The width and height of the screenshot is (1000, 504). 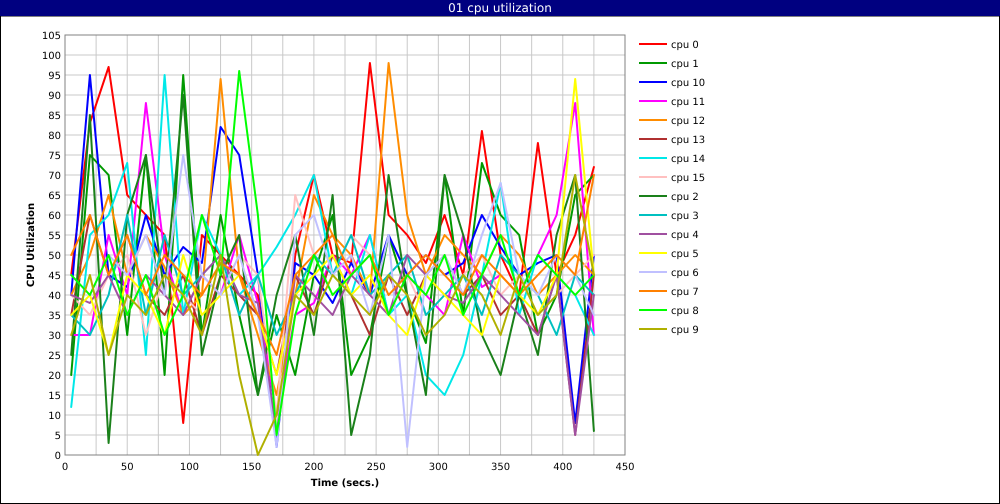 What do you see at coordinates (685, 273) in the screenshot?
I see `legend-label: cpu 6` at bounding box center [685, 273].